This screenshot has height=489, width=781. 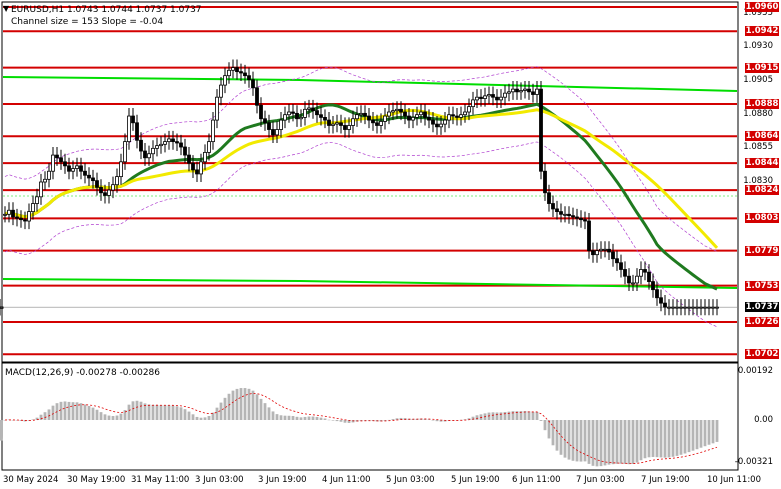 I want to click on time-tick-label: 5 Jun 19:00, so click(x=475, y=480).